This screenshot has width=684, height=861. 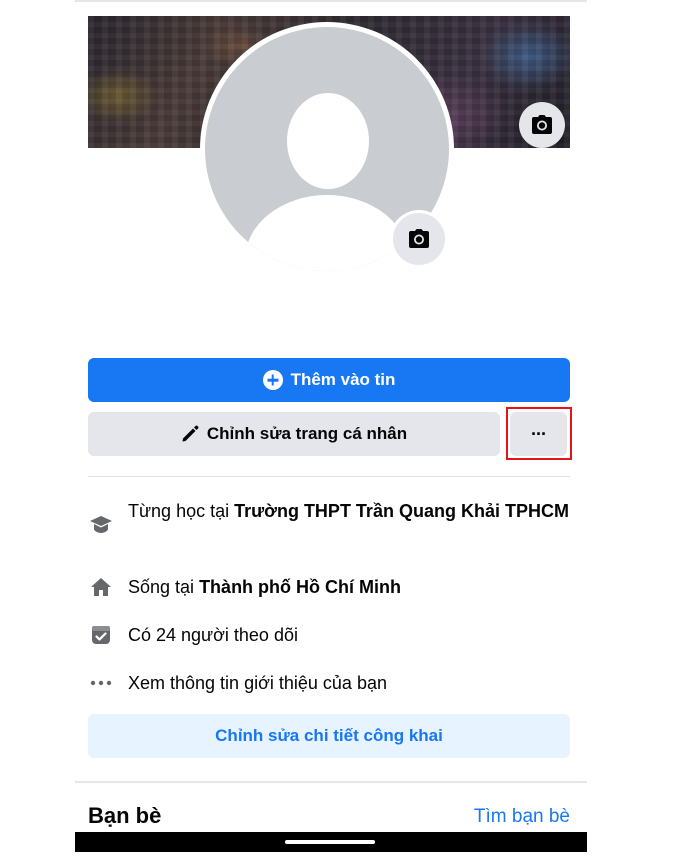 I want to click on info-lives-in: Sống tại Thành phố Hồ Chí Minh, so click(x=329, y=587).